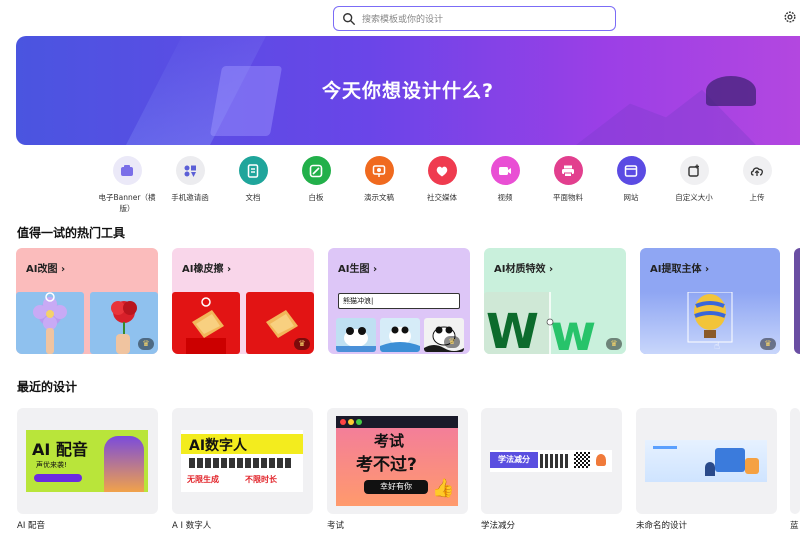 The image size is (800, 536). I want to click on design-thumbnail: 学法减分, so click(551, 461).